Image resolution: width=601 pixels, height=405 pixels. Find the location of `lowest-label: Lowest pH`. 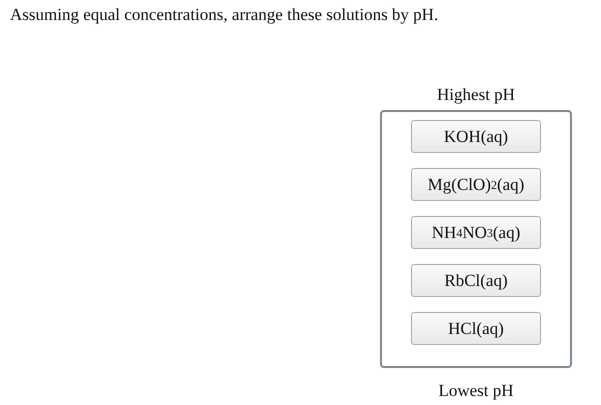

lowest-label: Lowest pH is located at coordinates (476, 391).